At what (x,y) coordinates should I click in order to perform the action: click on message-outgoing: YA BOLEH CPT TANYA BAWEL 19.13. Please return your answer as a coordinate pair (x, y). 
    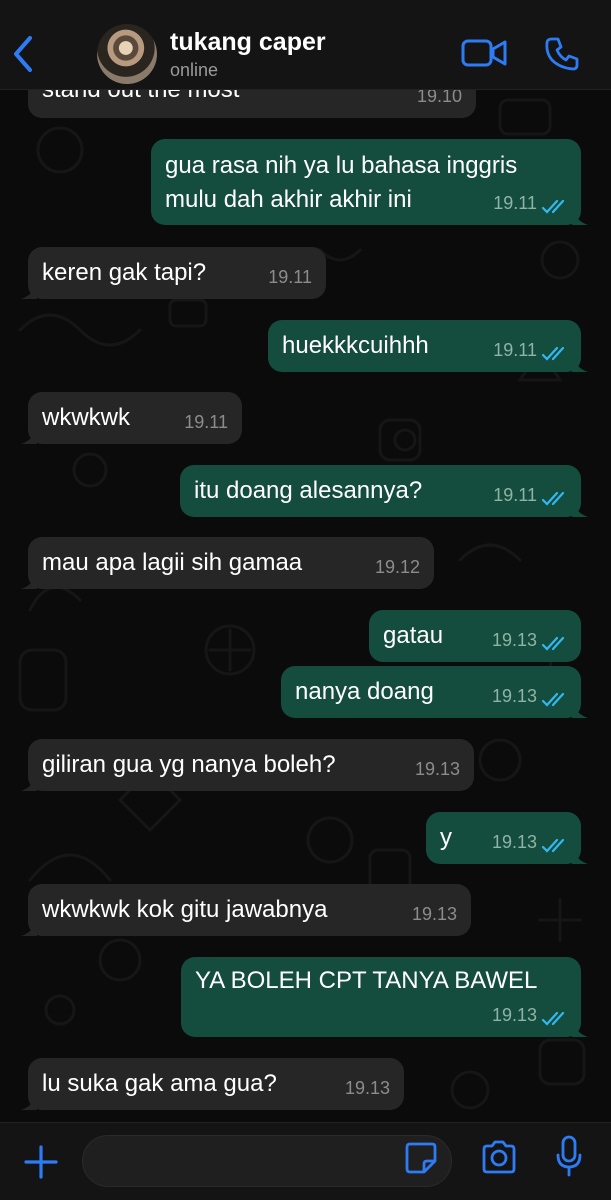
    Looking at the image, I should click on (384, 997).